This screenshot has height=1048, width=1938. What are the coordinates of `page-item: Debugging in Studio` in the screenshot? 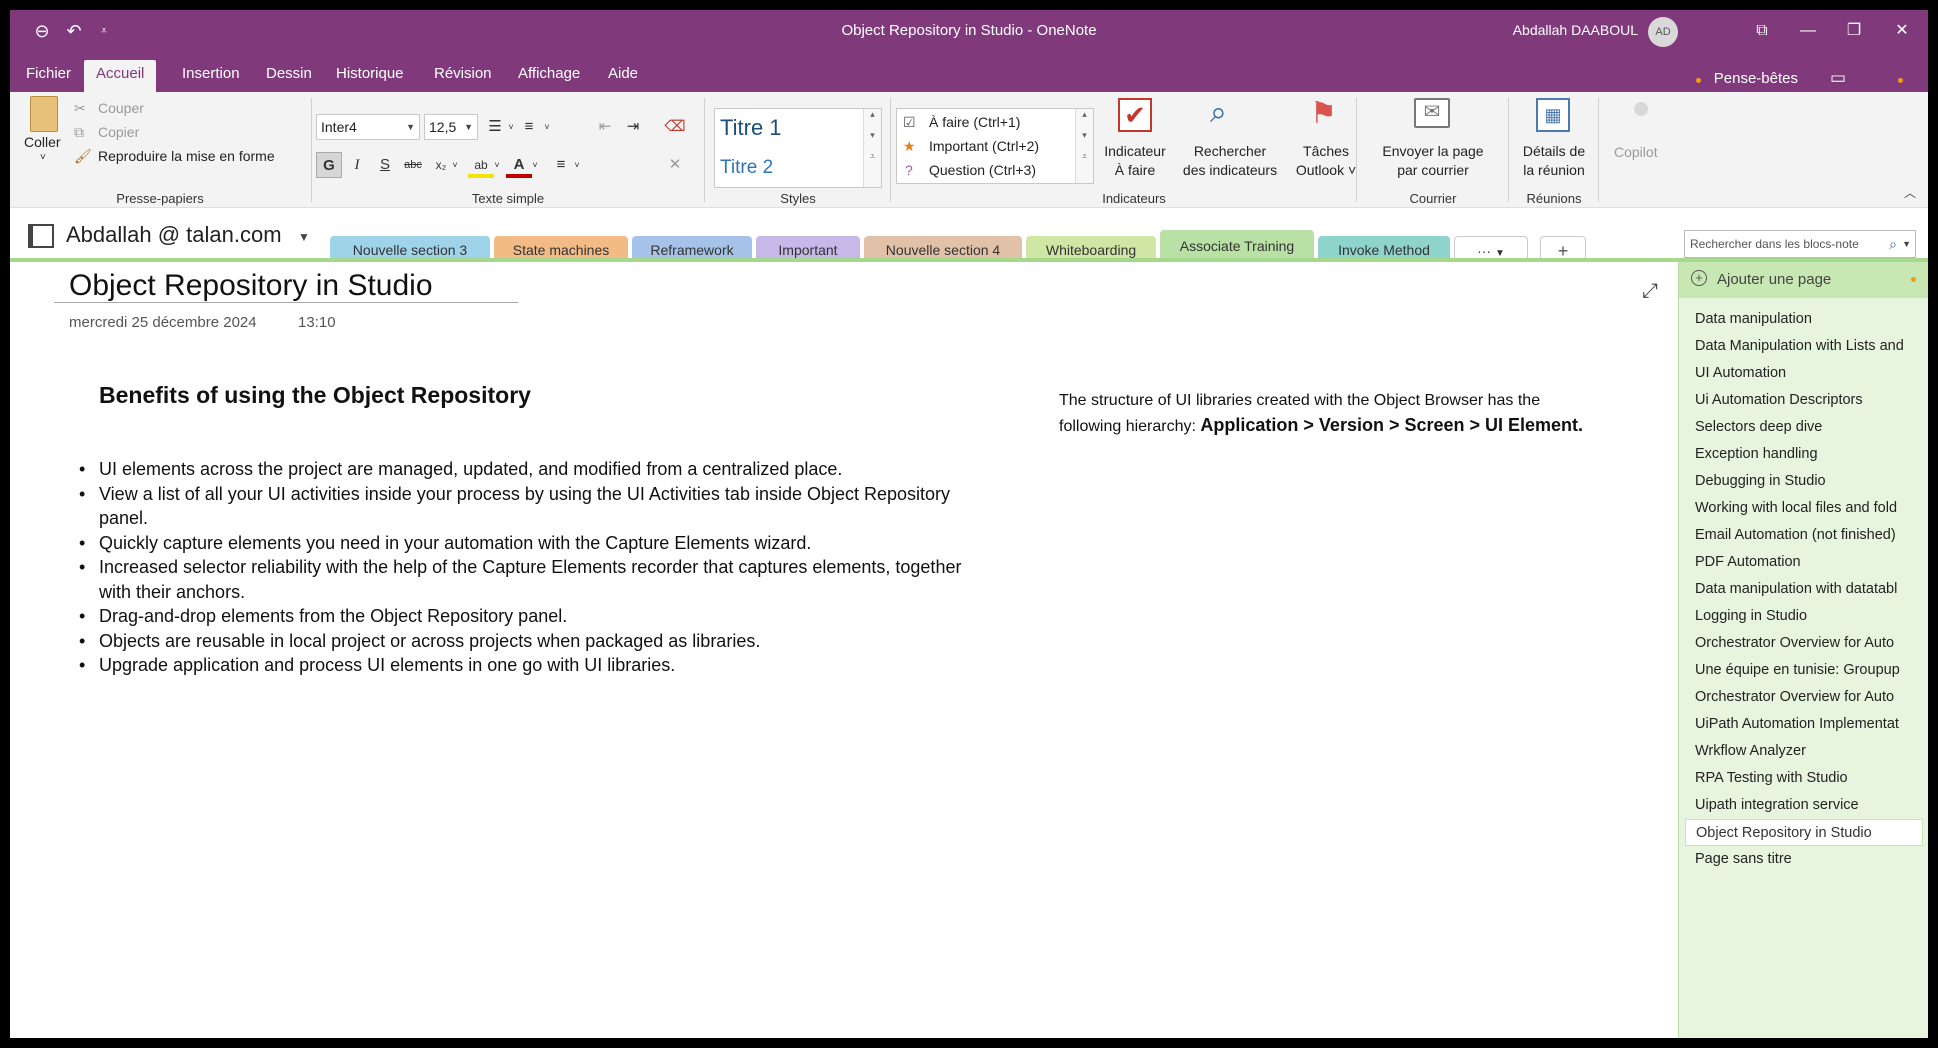 It's located at (1804, 481).